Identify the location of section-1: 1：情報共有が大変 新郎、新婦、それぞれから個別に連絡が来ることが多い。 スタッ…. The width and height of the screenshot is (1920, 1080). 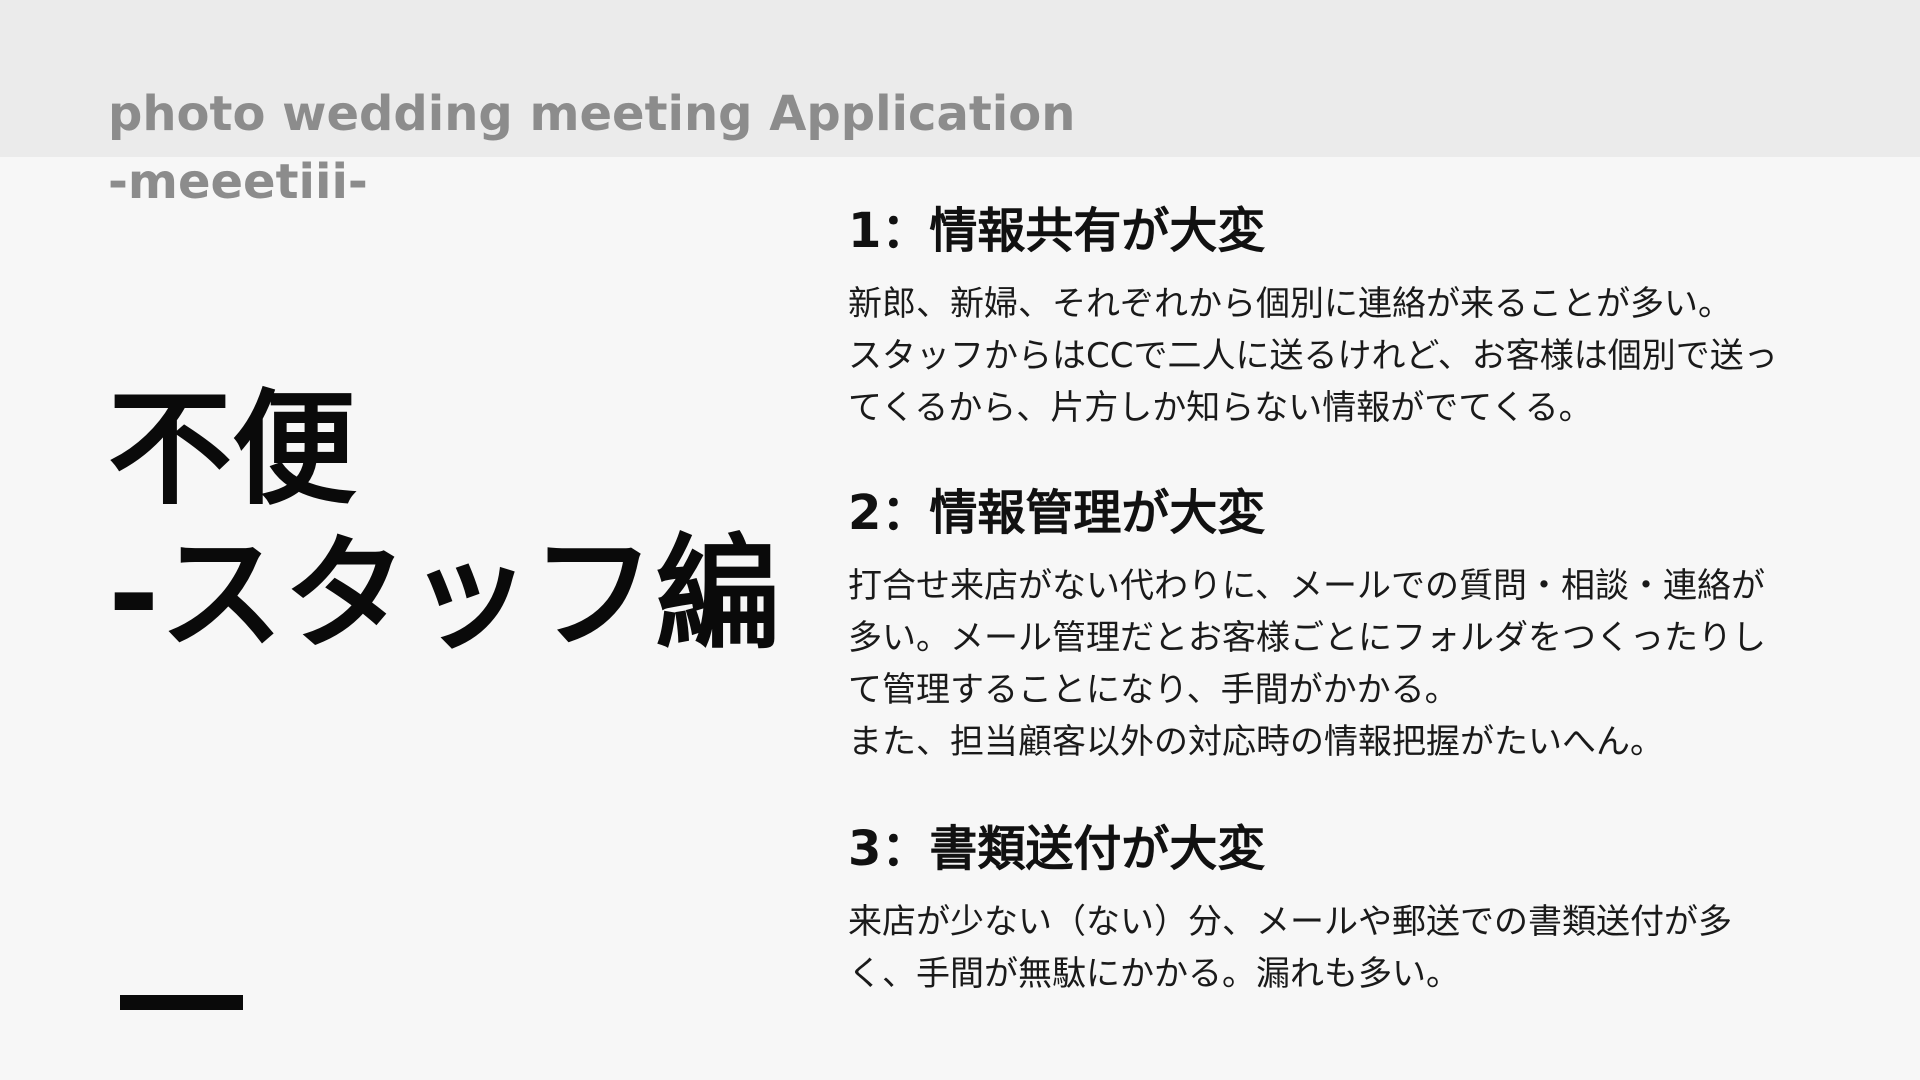
(1313, 317).